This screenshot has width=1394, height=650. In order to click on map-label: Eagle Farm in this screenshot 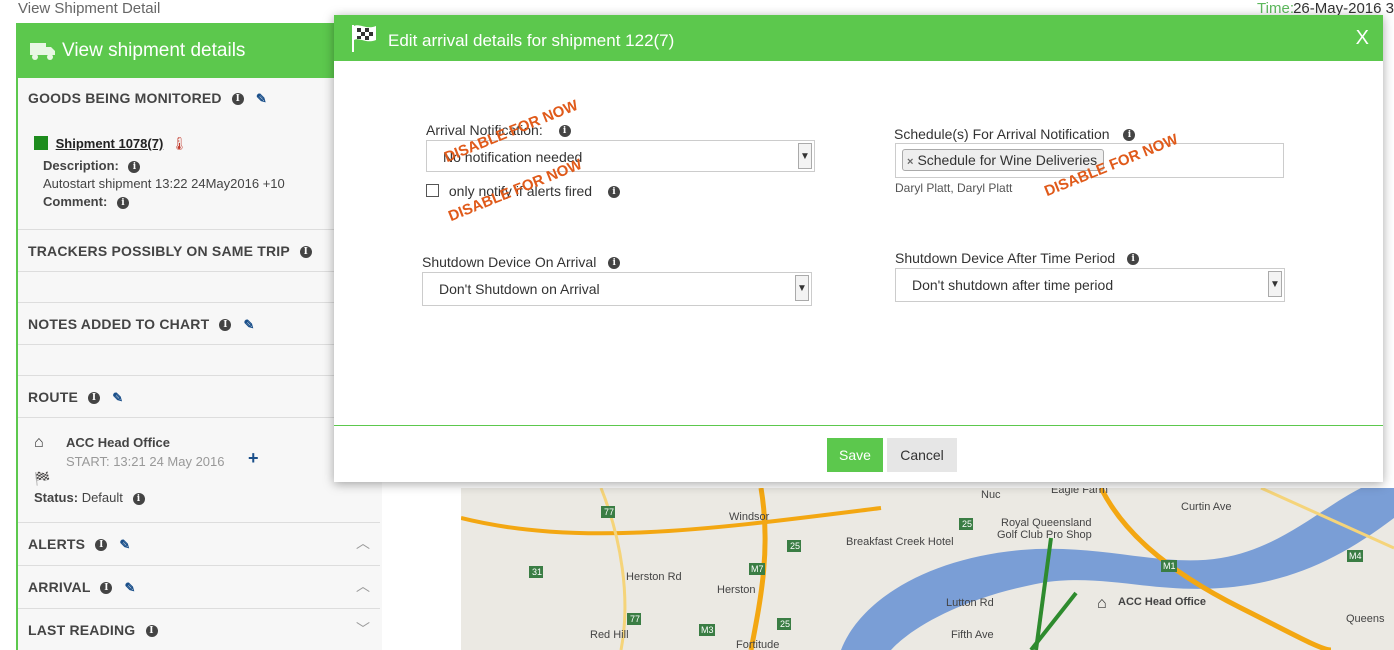, I will do `click(1079, 492)`.